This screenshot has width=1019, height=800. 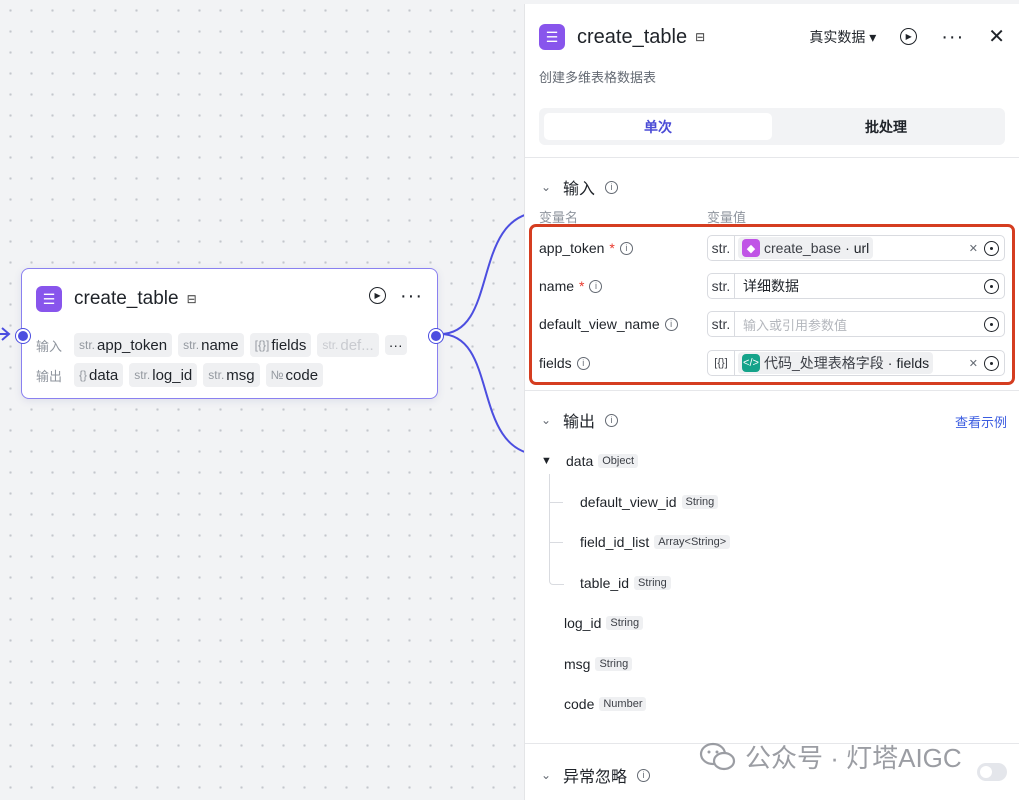 I want to click on output-default-view-id: default_view_id String, so click(x=649, y=502).